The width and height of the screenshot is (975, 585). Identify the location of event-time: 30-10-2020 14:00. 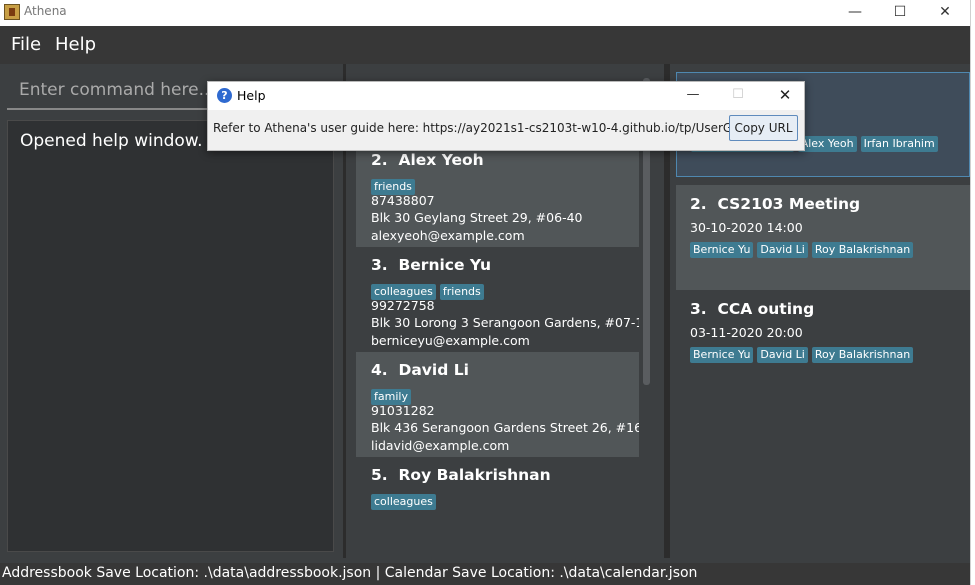
(746, 227).